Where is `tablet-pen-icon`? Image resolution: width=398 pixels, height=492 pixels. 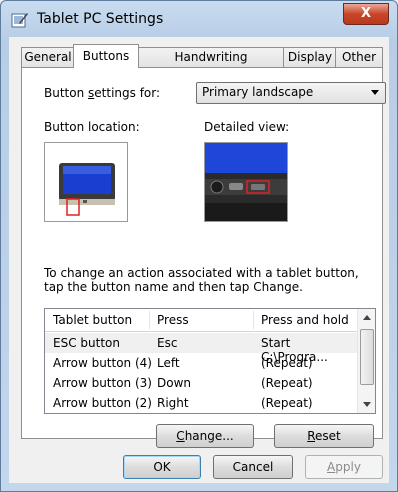 tablet-pen-icon is located at coordinates (19, 20).